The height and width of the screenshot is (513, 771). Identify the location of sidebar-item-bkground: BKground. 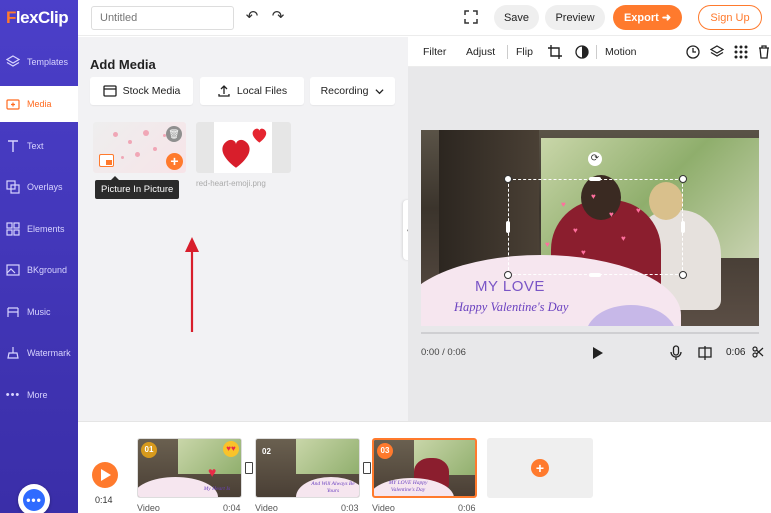
(39, 270).